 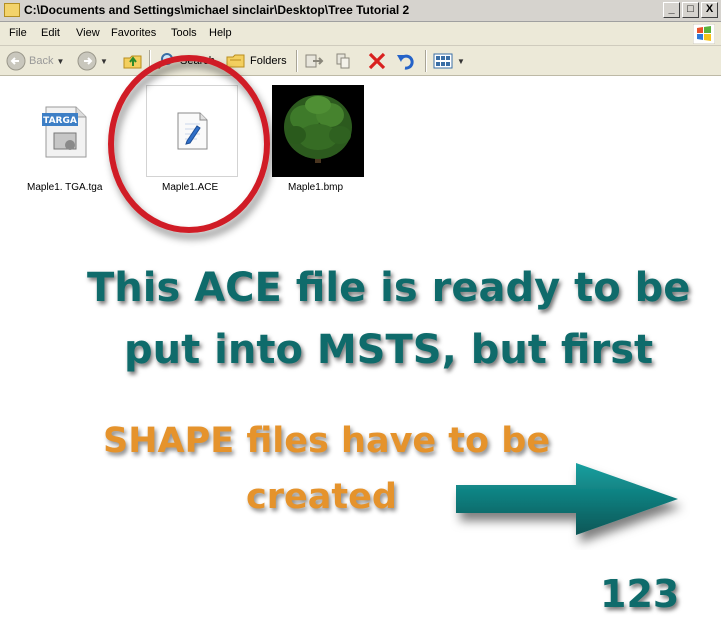 I want to click on copy-to-icon, so click(x=343, y=61).